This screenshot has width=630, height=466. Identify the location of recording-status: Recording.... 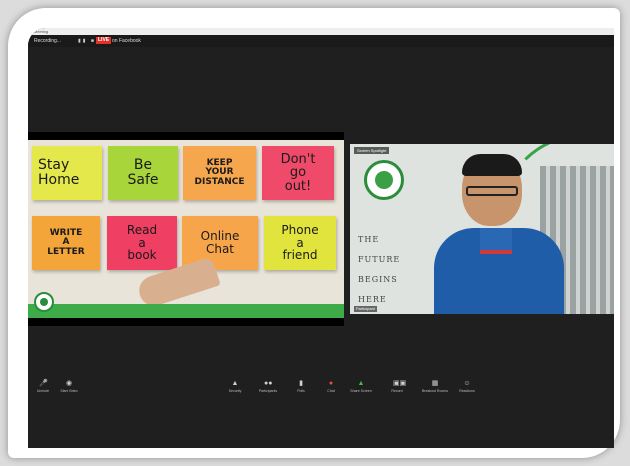
(47, 41).